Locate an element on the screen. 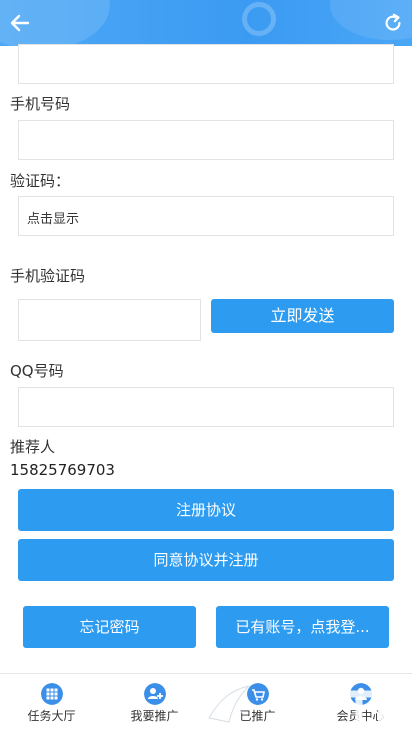 The image size is (412, 732). nav-item-member-center: 会员中心 is located at coordinates (360, 703).